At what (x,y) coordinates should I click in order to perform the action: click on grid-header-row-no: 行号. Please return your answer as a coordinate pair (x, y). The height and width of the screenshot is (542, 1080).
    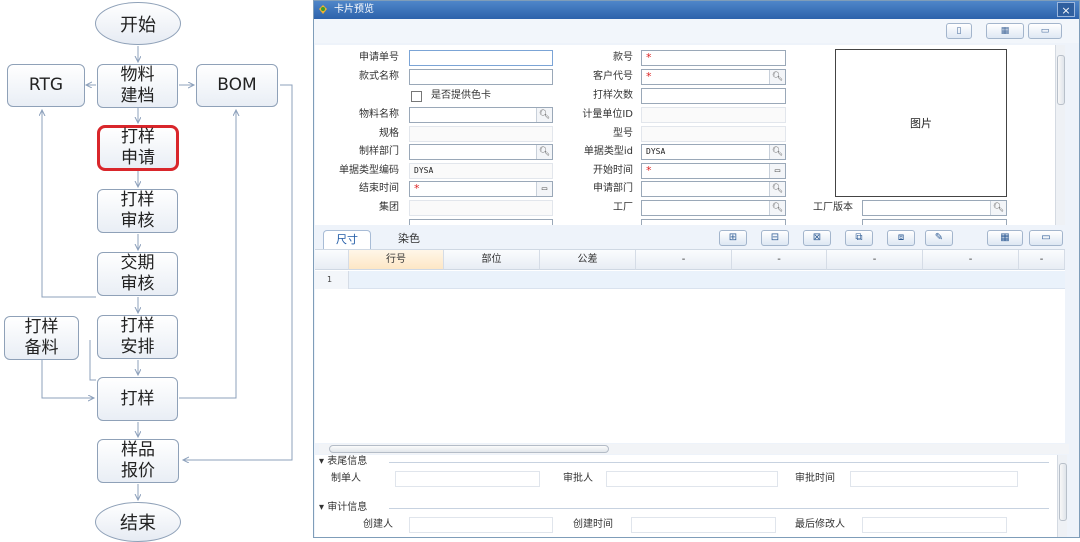
    Looking at the image, I should click on (396, 260).